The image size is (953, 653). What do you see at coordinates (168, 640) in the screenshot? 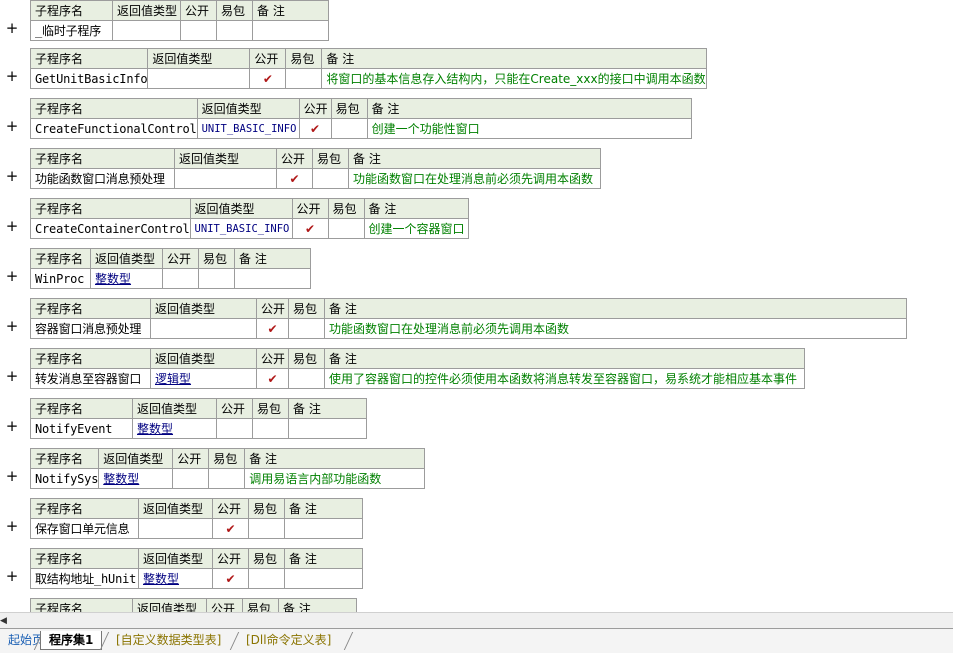
I see `tab-custom-data-types: [自定义数据类型表]` at bounding box center [168, 640].